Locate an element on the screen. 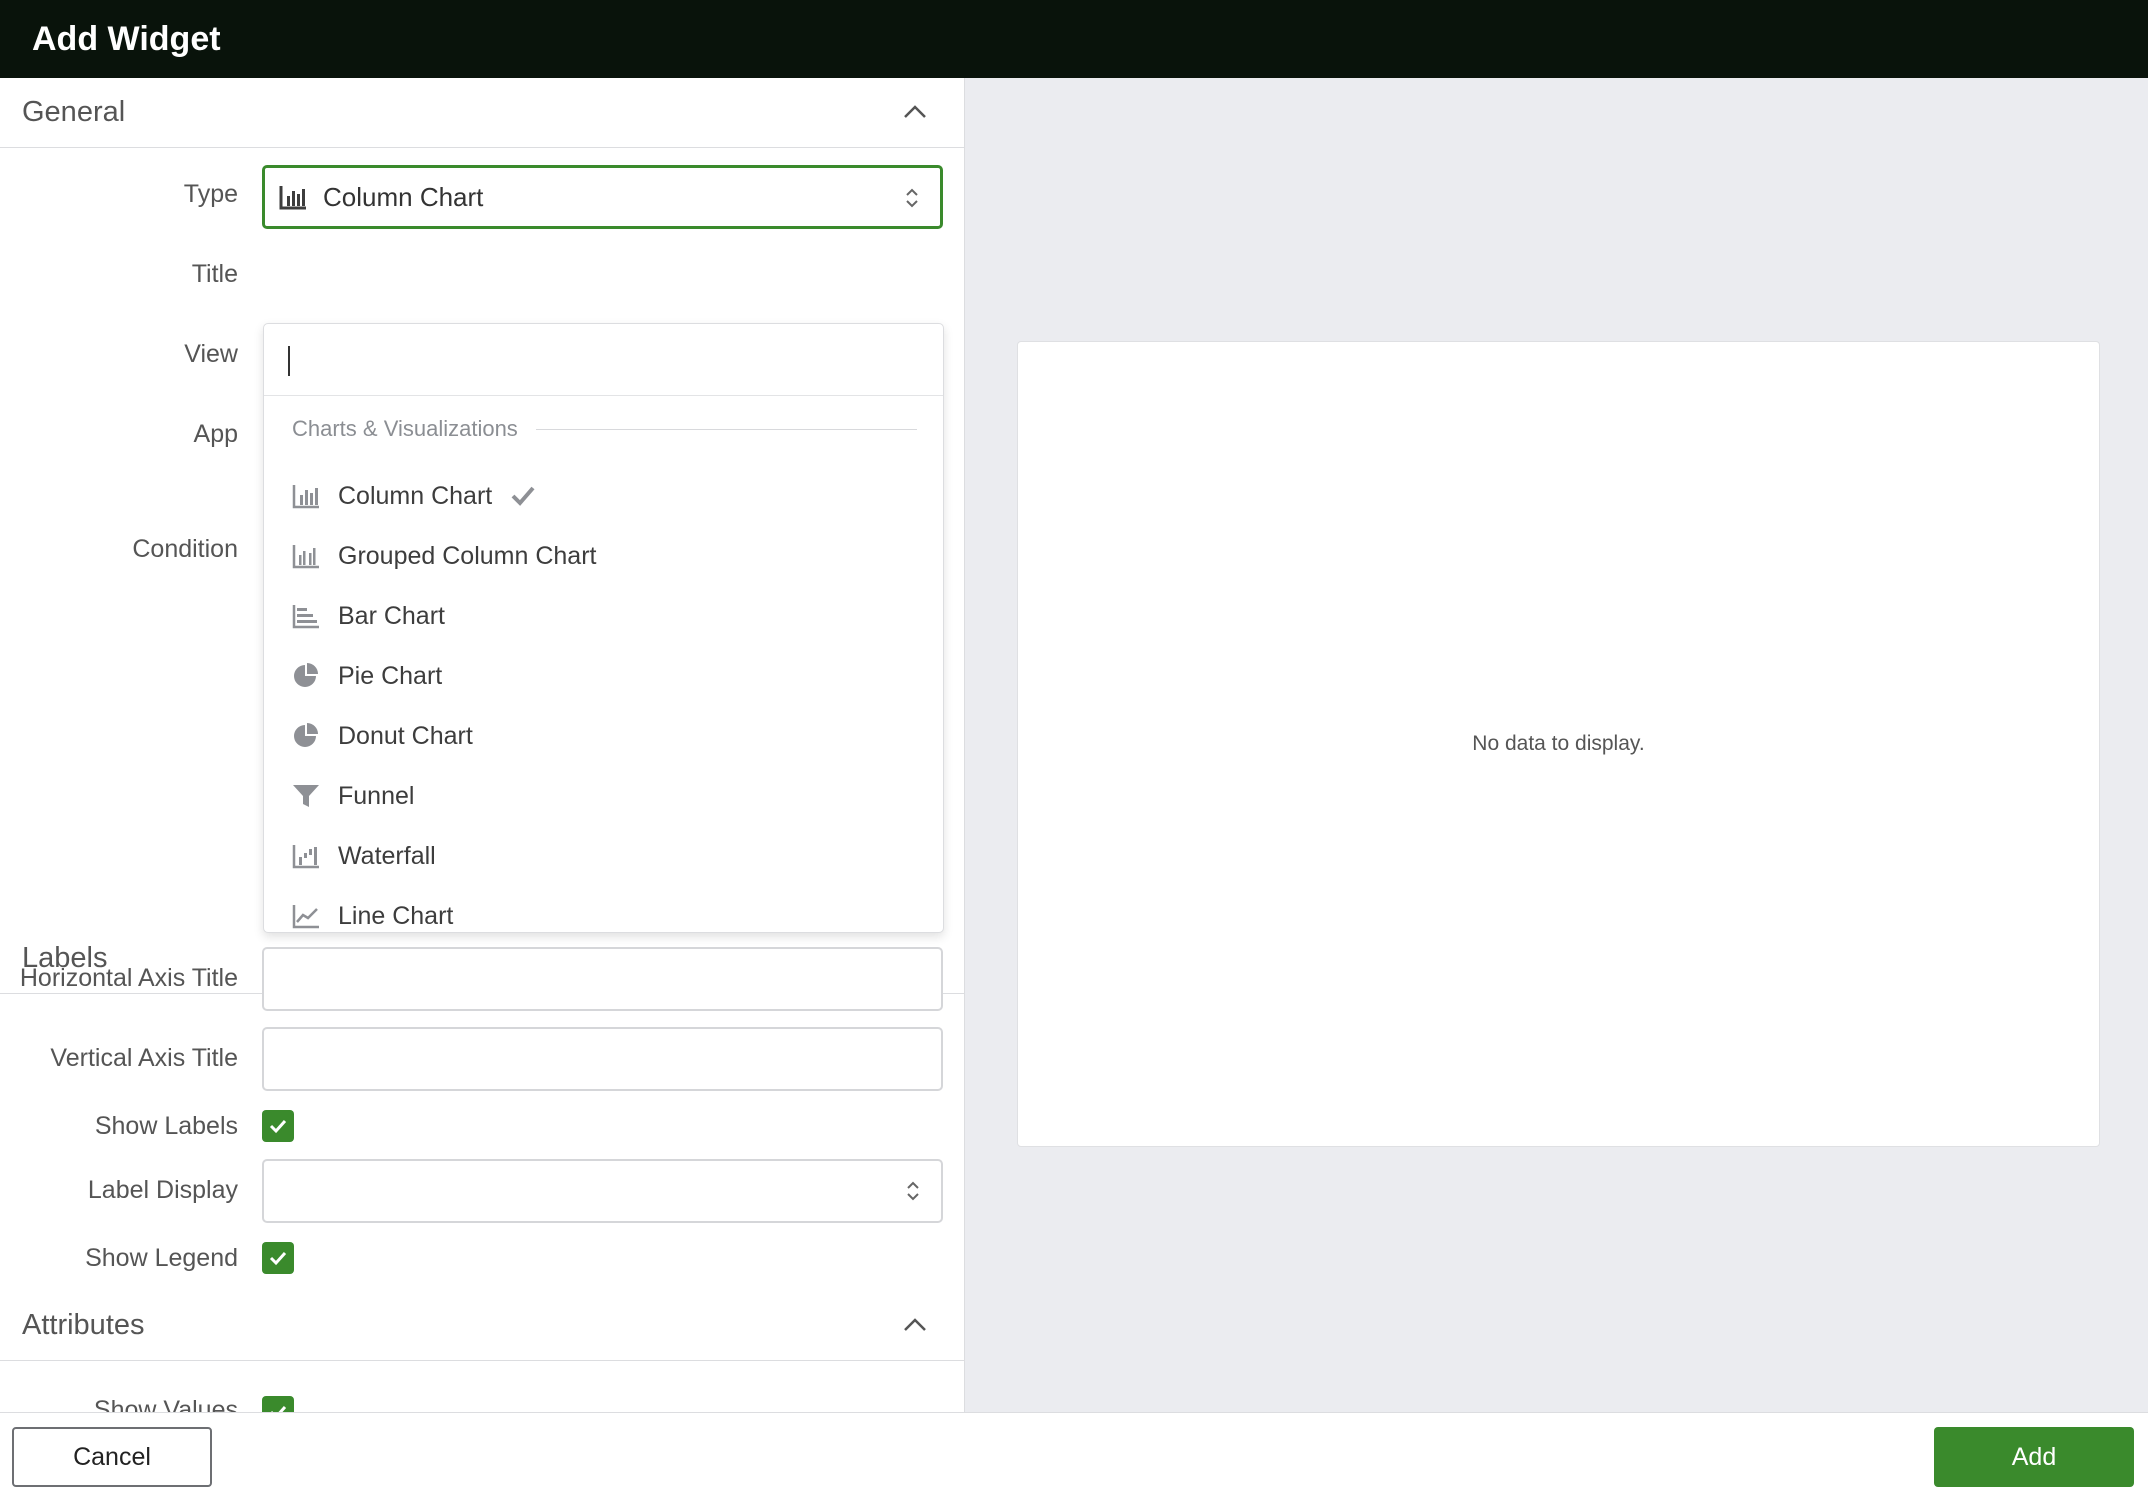 The image size is (2148, 1494). group-divider is located at coordinates (726, 429).